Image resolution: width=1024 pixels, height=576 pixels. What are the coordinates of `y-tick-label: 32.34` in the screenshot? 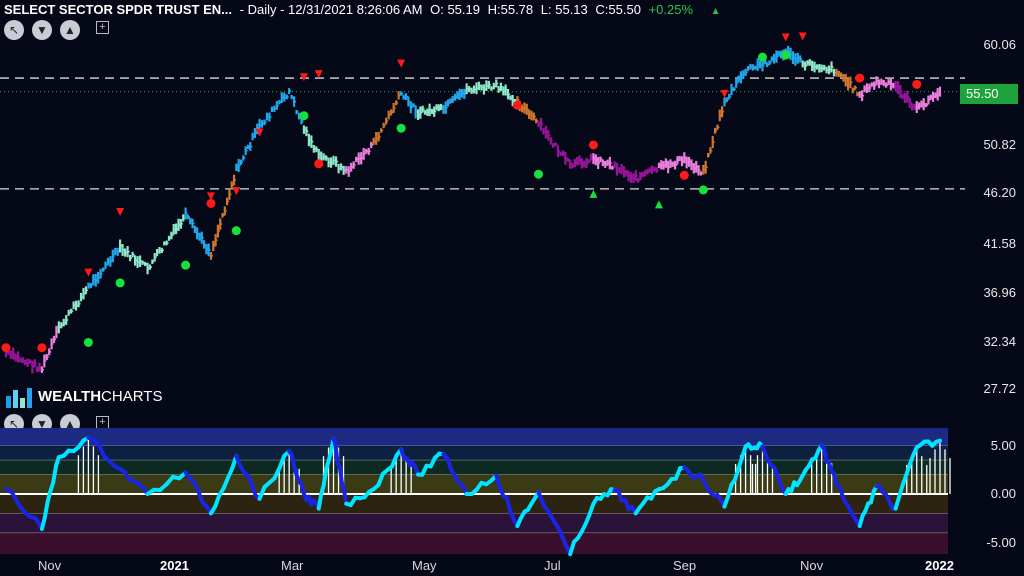 It's located at (999, 341).